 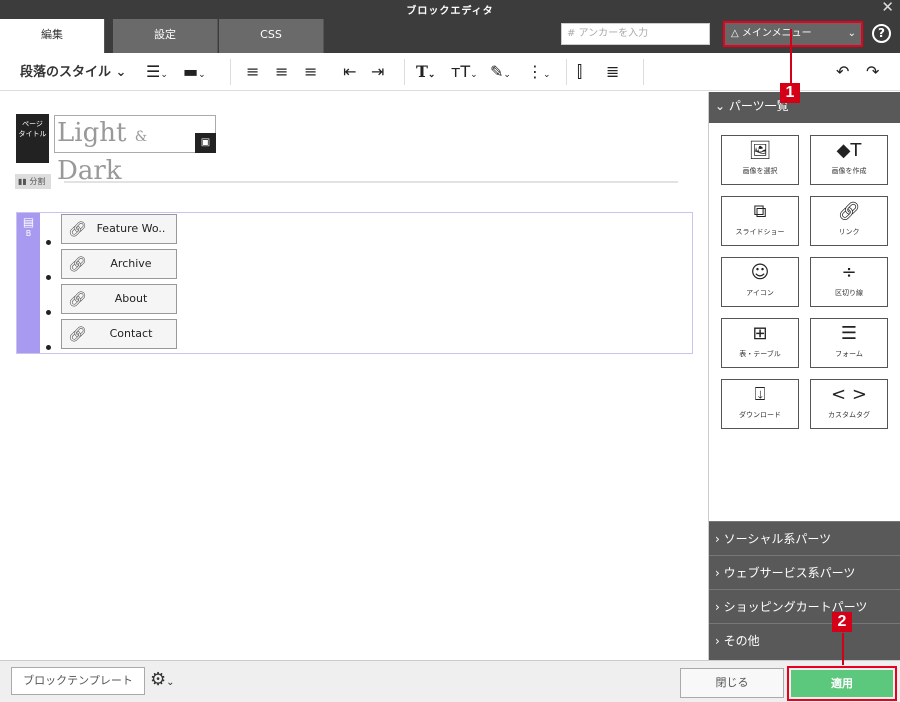 What do you see at coordinates (450, 681) in the screenshot?
I see `footer-bar: ブロックテンプレート ⚙⌄ 閉じる 適用` at bounding box center [450, 681].